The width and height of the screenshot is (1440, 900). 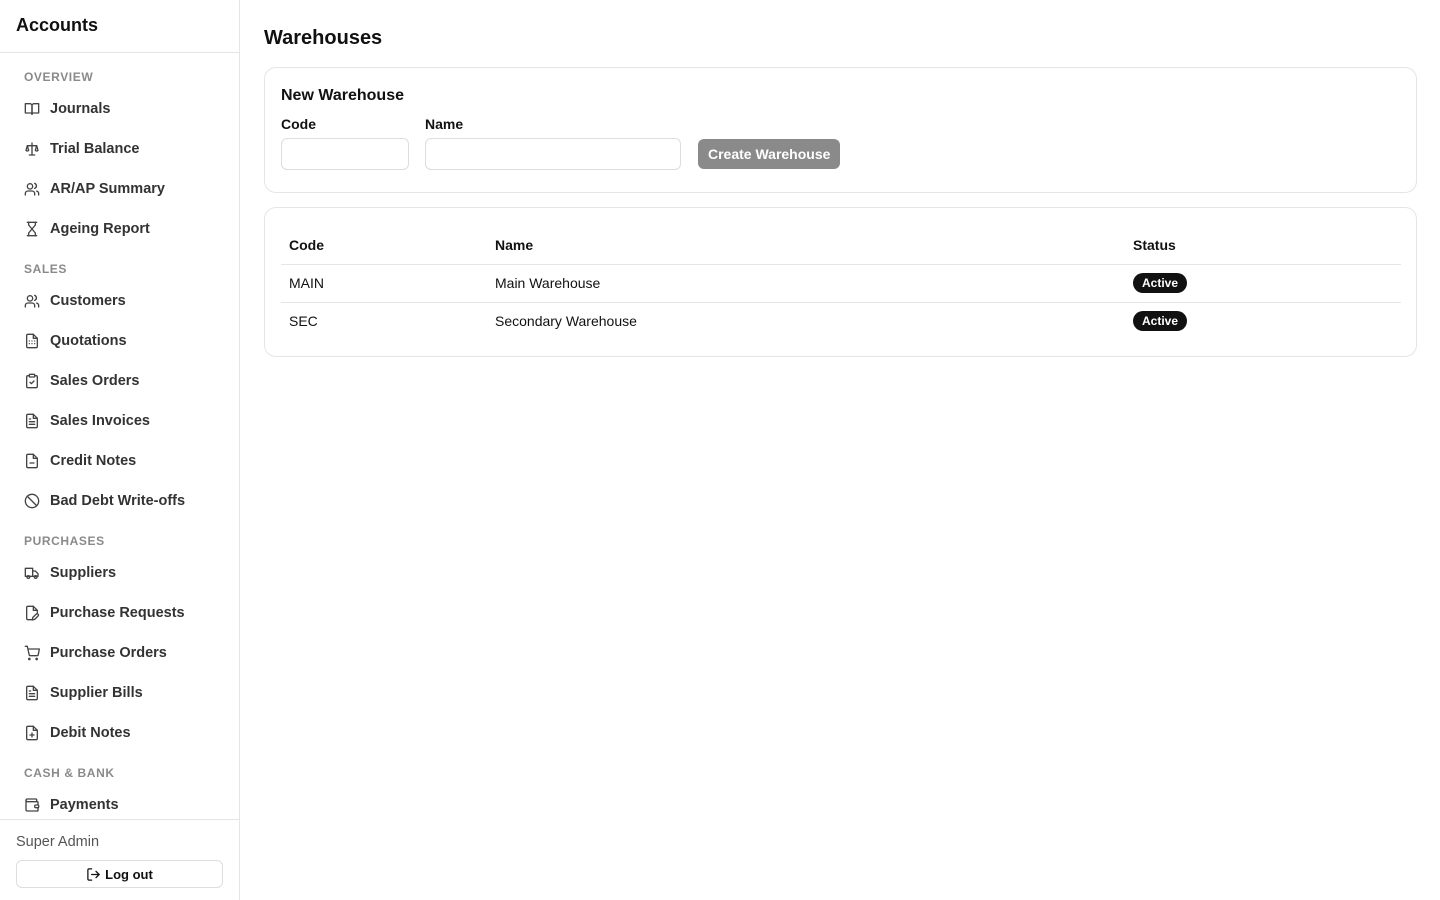 What do you see at coordinates (298, 124) in the screenshot?
I see `code-label: Code` at bounding box center [298, 124].